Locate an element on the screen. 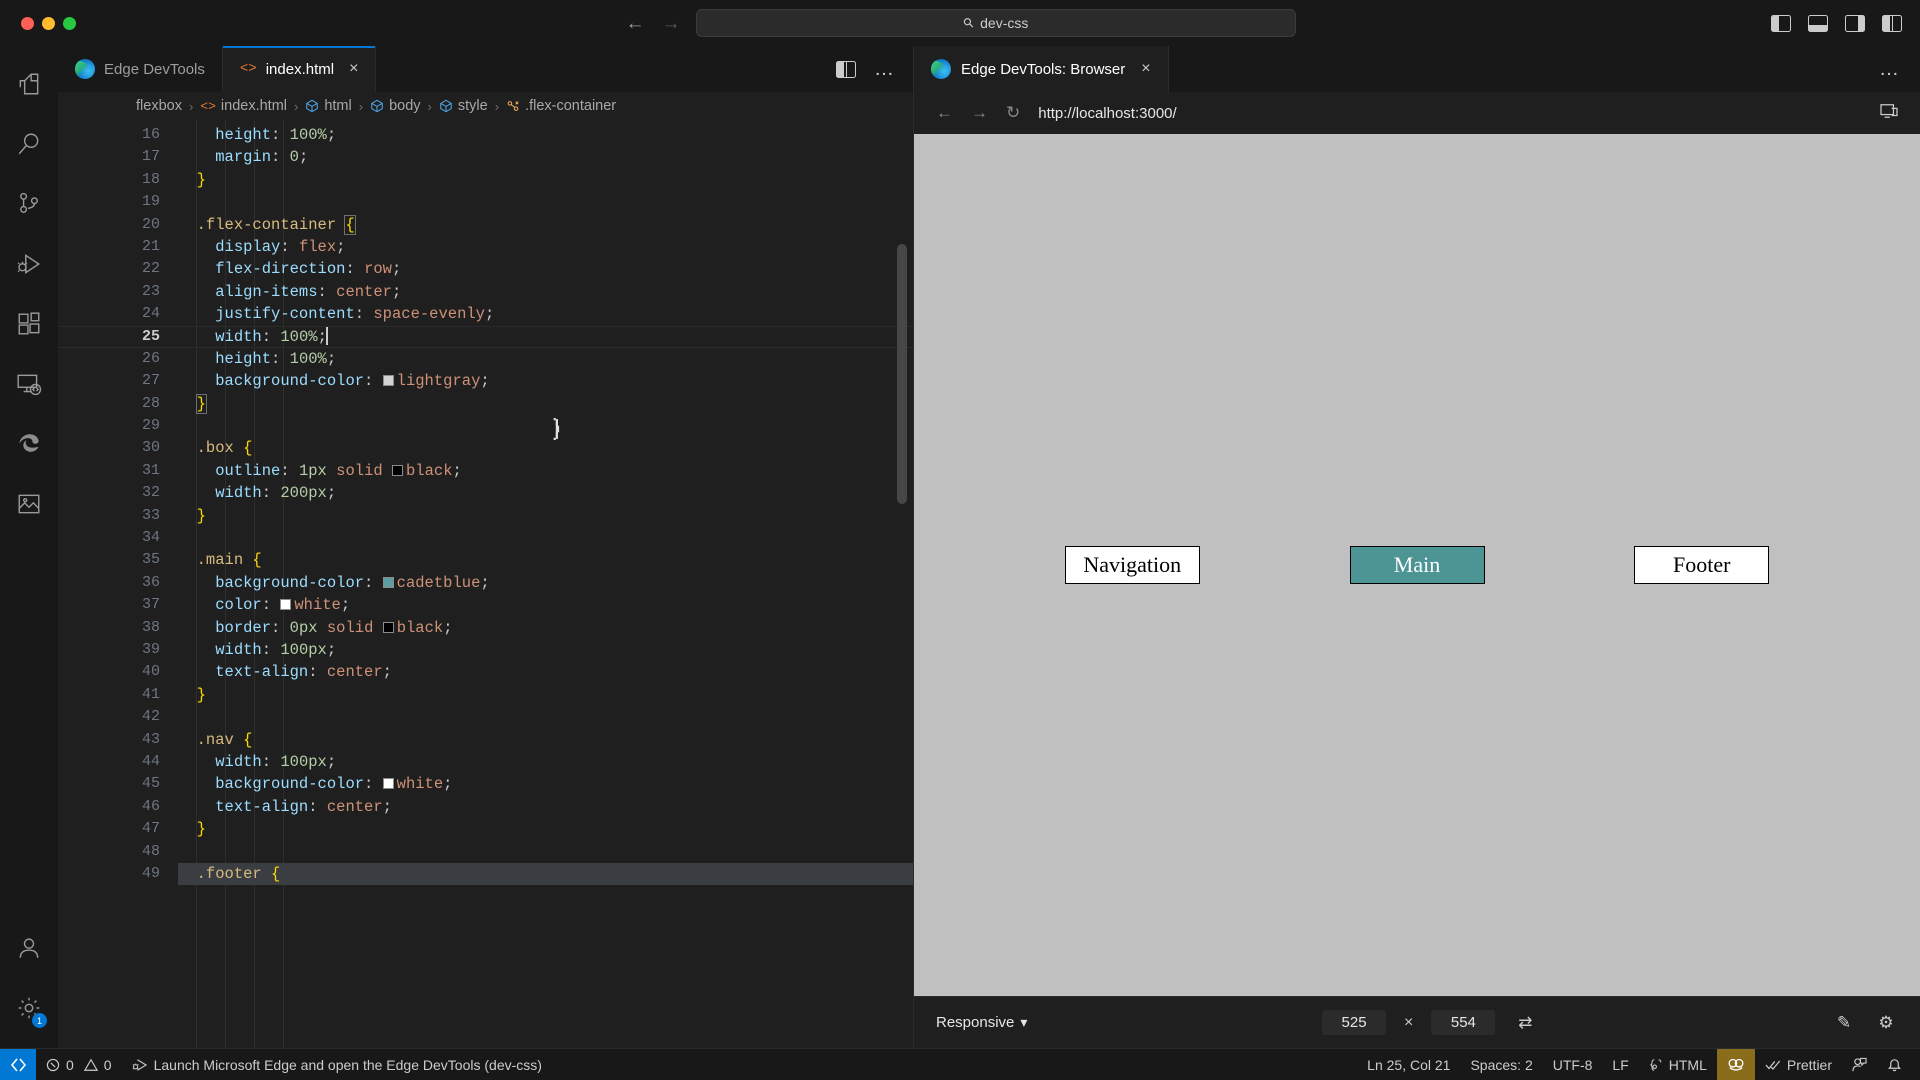 The width and height of the screenshot is (1920, 1080). gear-icon: ⚙ is located at coordinates (1886, 1023).